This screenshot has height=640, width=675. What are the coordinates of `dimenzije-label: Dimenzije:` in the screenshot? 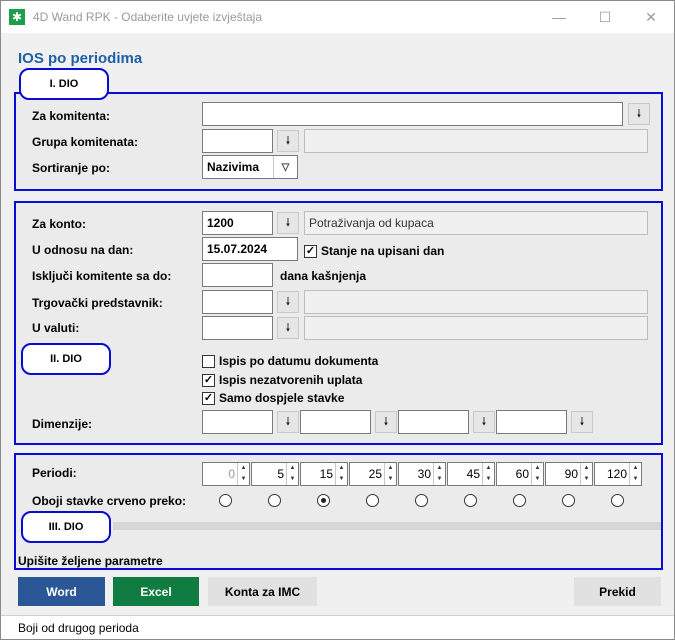 It's located at (62, 424).